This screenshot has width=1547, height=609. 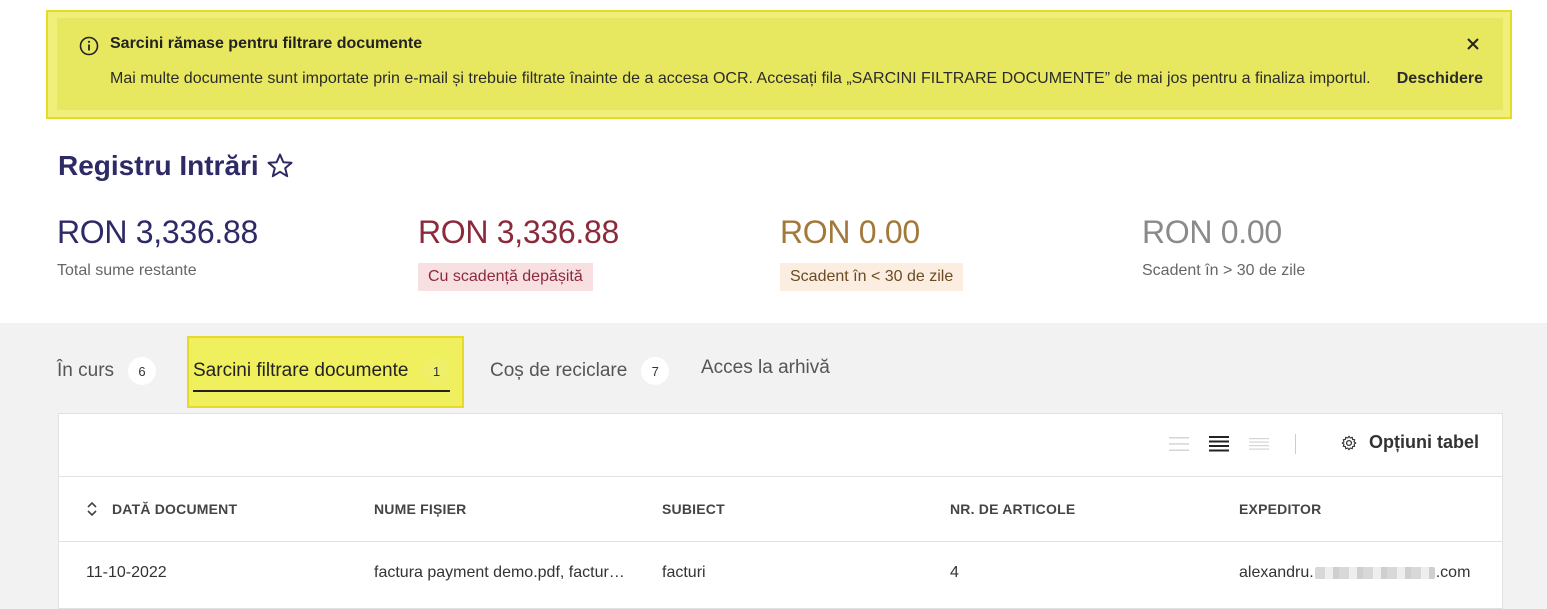 I want to click on cell-date: 11-10-2022, so click(x=126, y=573).